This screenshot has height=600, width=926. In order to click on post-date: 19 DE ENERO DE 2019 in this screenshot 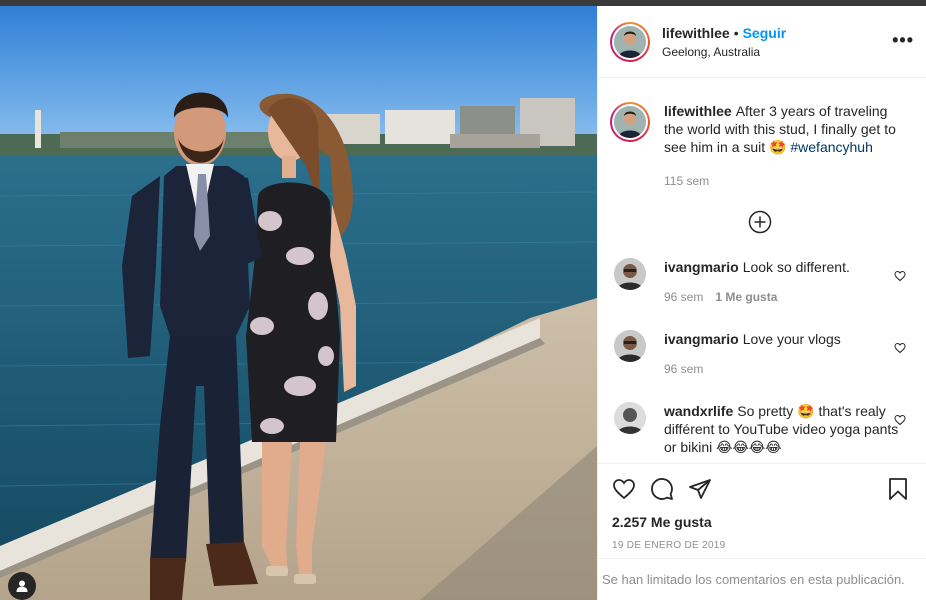, I will do `click(761, 545)`.